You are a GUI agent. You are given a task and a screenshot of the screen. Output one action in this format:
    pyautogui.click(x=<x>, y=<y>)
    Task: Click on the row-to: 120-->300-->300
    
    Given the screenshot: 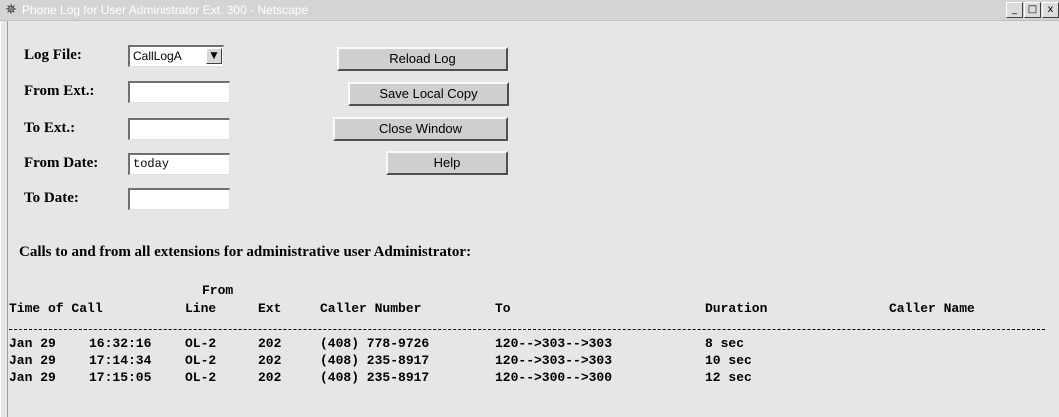 What is the action you would take?
    pyautogui.click(x=554, y=377)
    